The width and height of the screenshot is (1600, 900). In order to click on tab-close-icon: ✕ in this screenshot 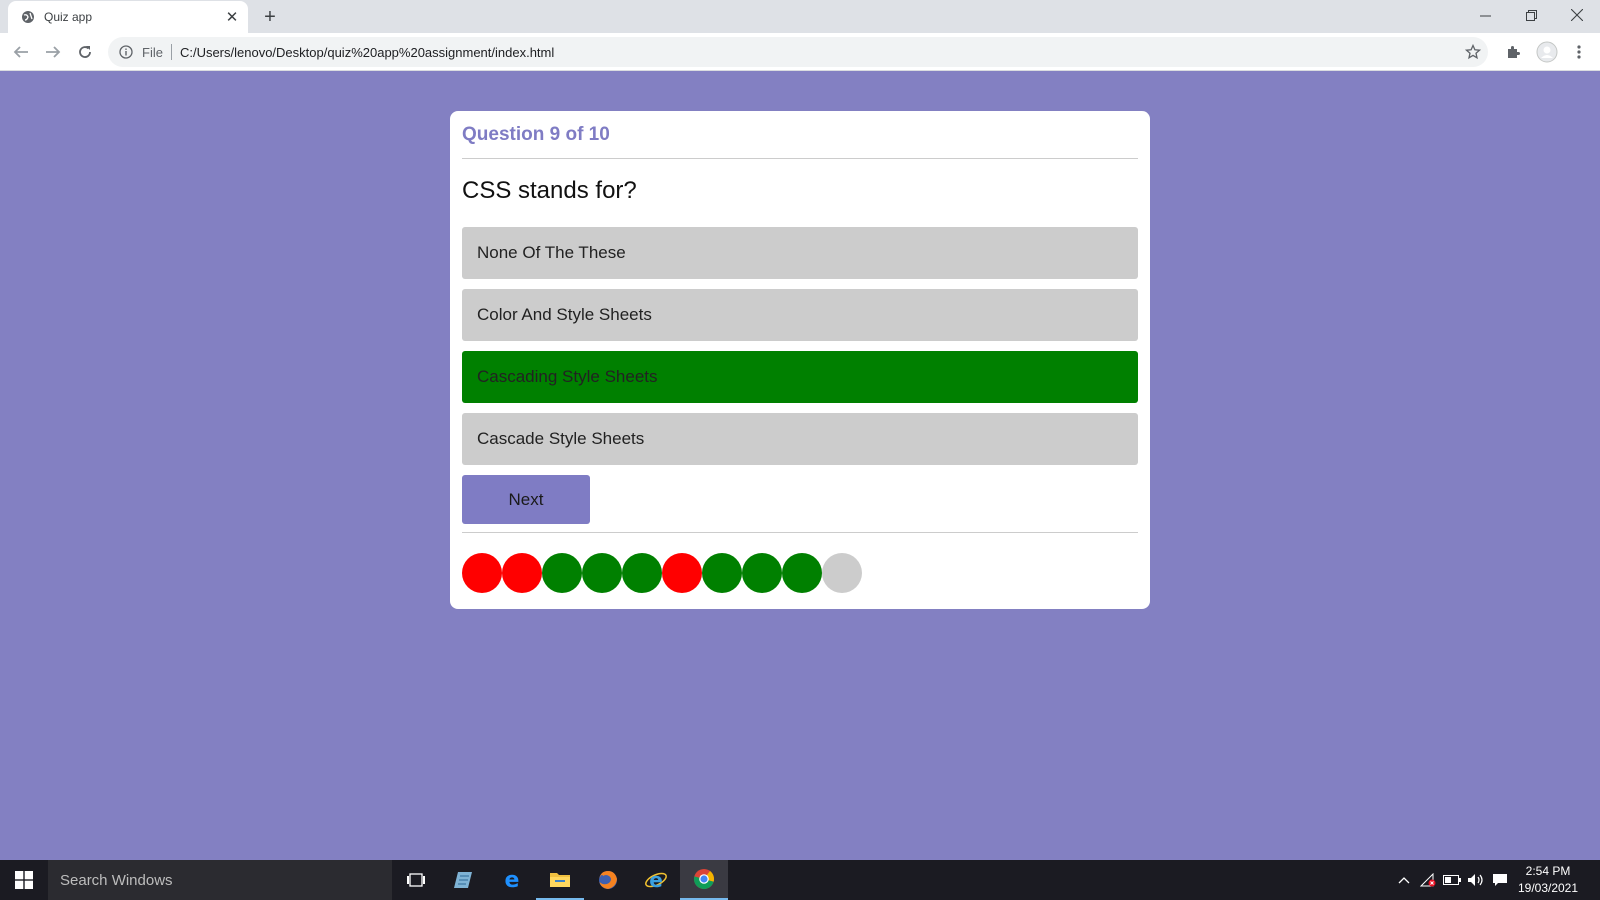, I will do `click(232, 17)`.